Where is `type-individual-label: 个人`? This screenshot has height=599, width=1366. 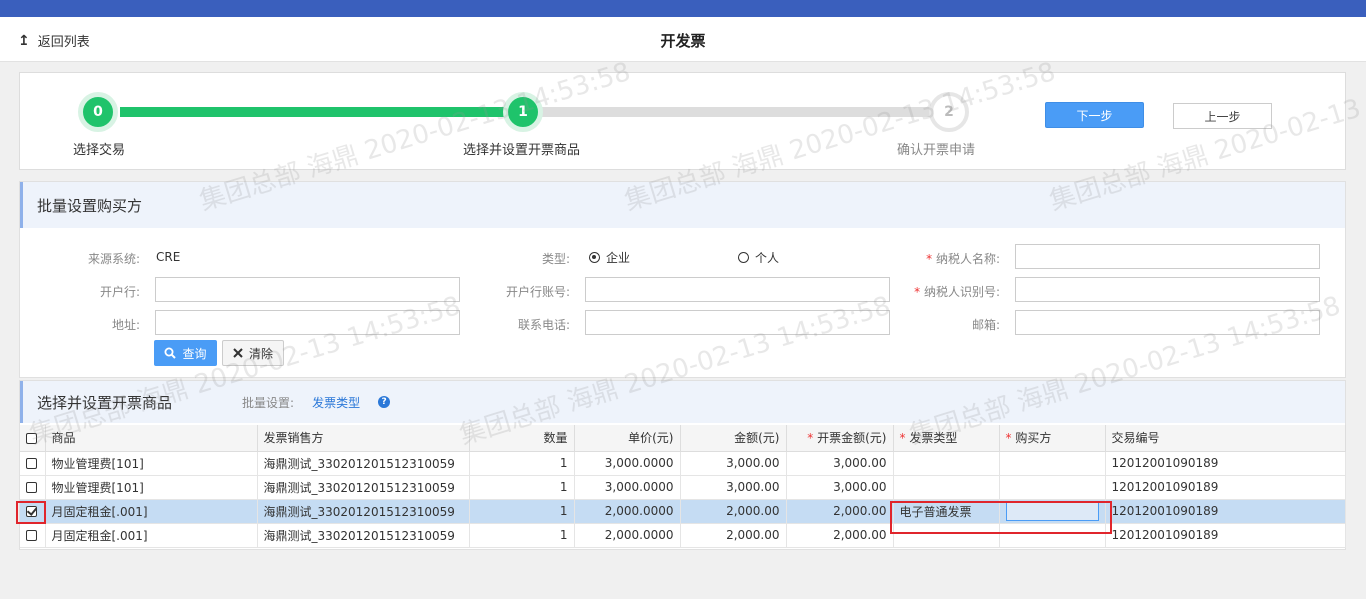 type-individual-label: 个人 is located at coordinates (767, 258).